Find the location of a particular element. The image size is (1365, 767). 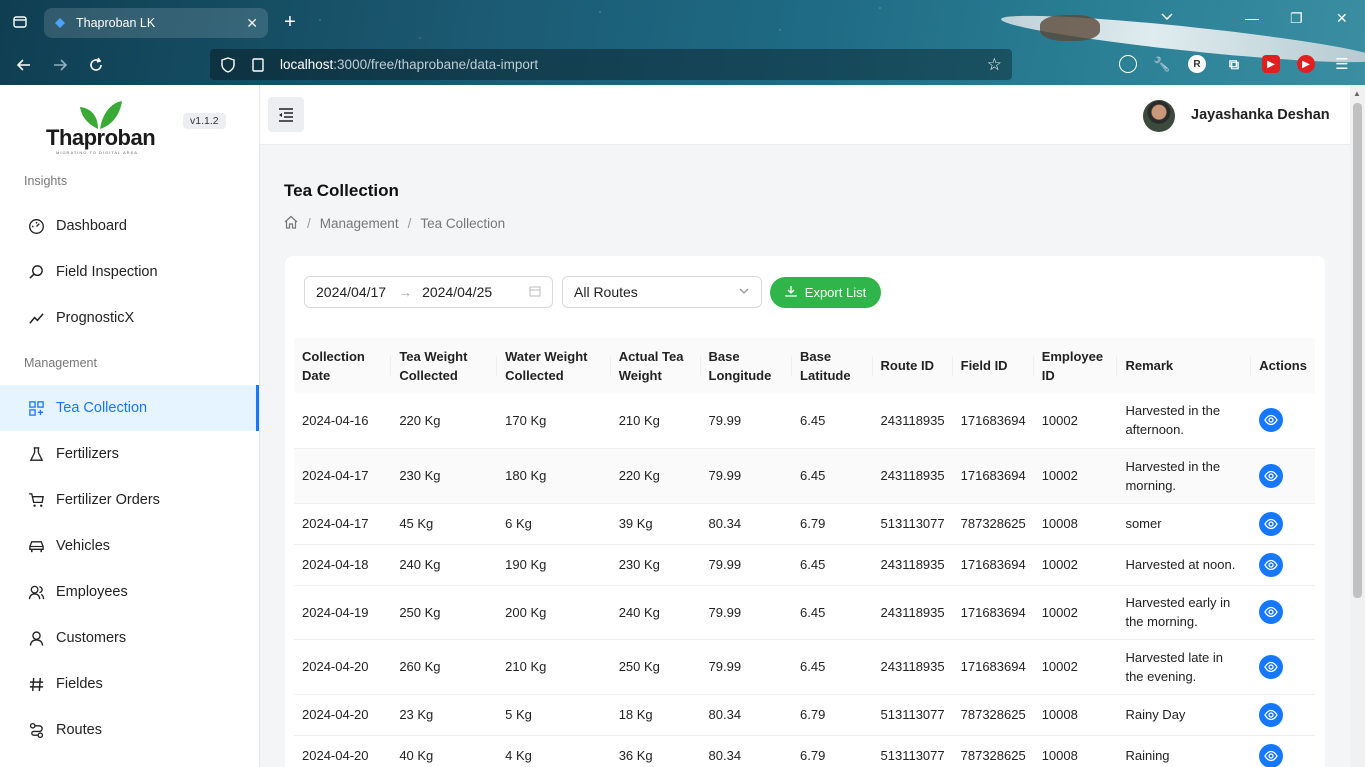

shield-icon is located at coordinates (228, 64).